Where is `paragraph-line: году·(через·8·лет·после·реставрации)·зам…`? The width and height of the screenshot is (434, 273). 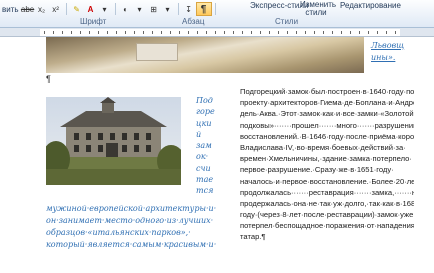 paragraph-line: году·(через·8·лет·после·реставрации)·зам… is located at coordinates (327, 215).